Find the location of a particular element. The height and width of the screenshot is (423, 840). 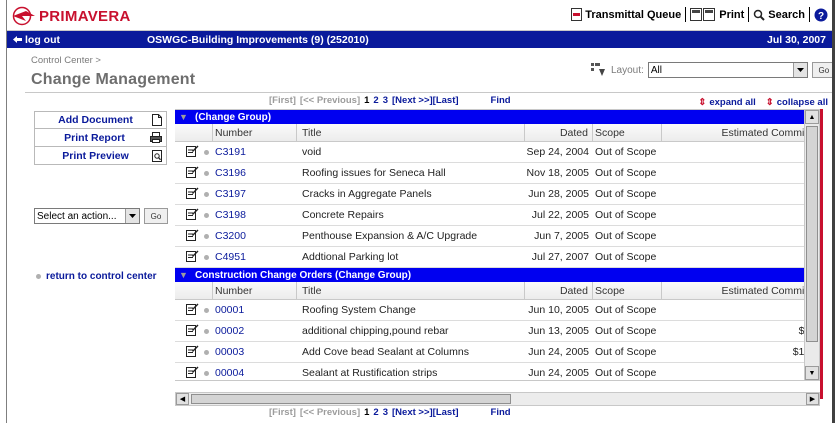

collapse-icon: ⇕ is located at coordinates (769, 102).